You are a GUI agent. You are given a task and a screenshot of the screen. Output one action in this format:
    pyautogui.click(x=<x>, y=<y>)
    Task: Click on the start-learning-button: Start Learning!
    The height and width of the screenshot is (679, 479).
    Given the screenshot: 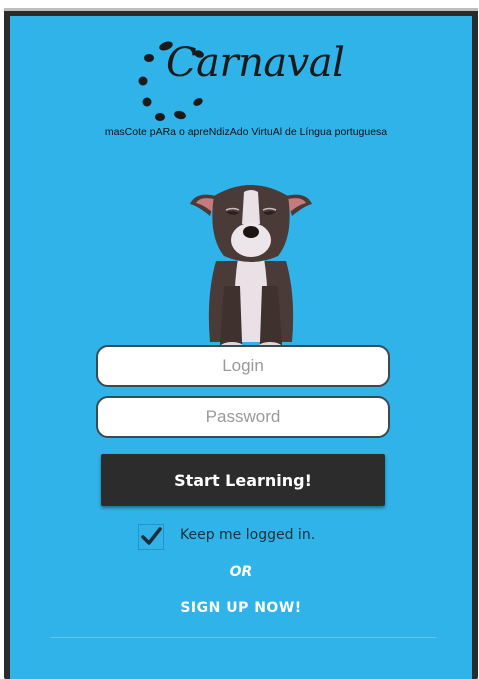 What is the action you would take?
    pyautogui.click(x=243, y=480)
    